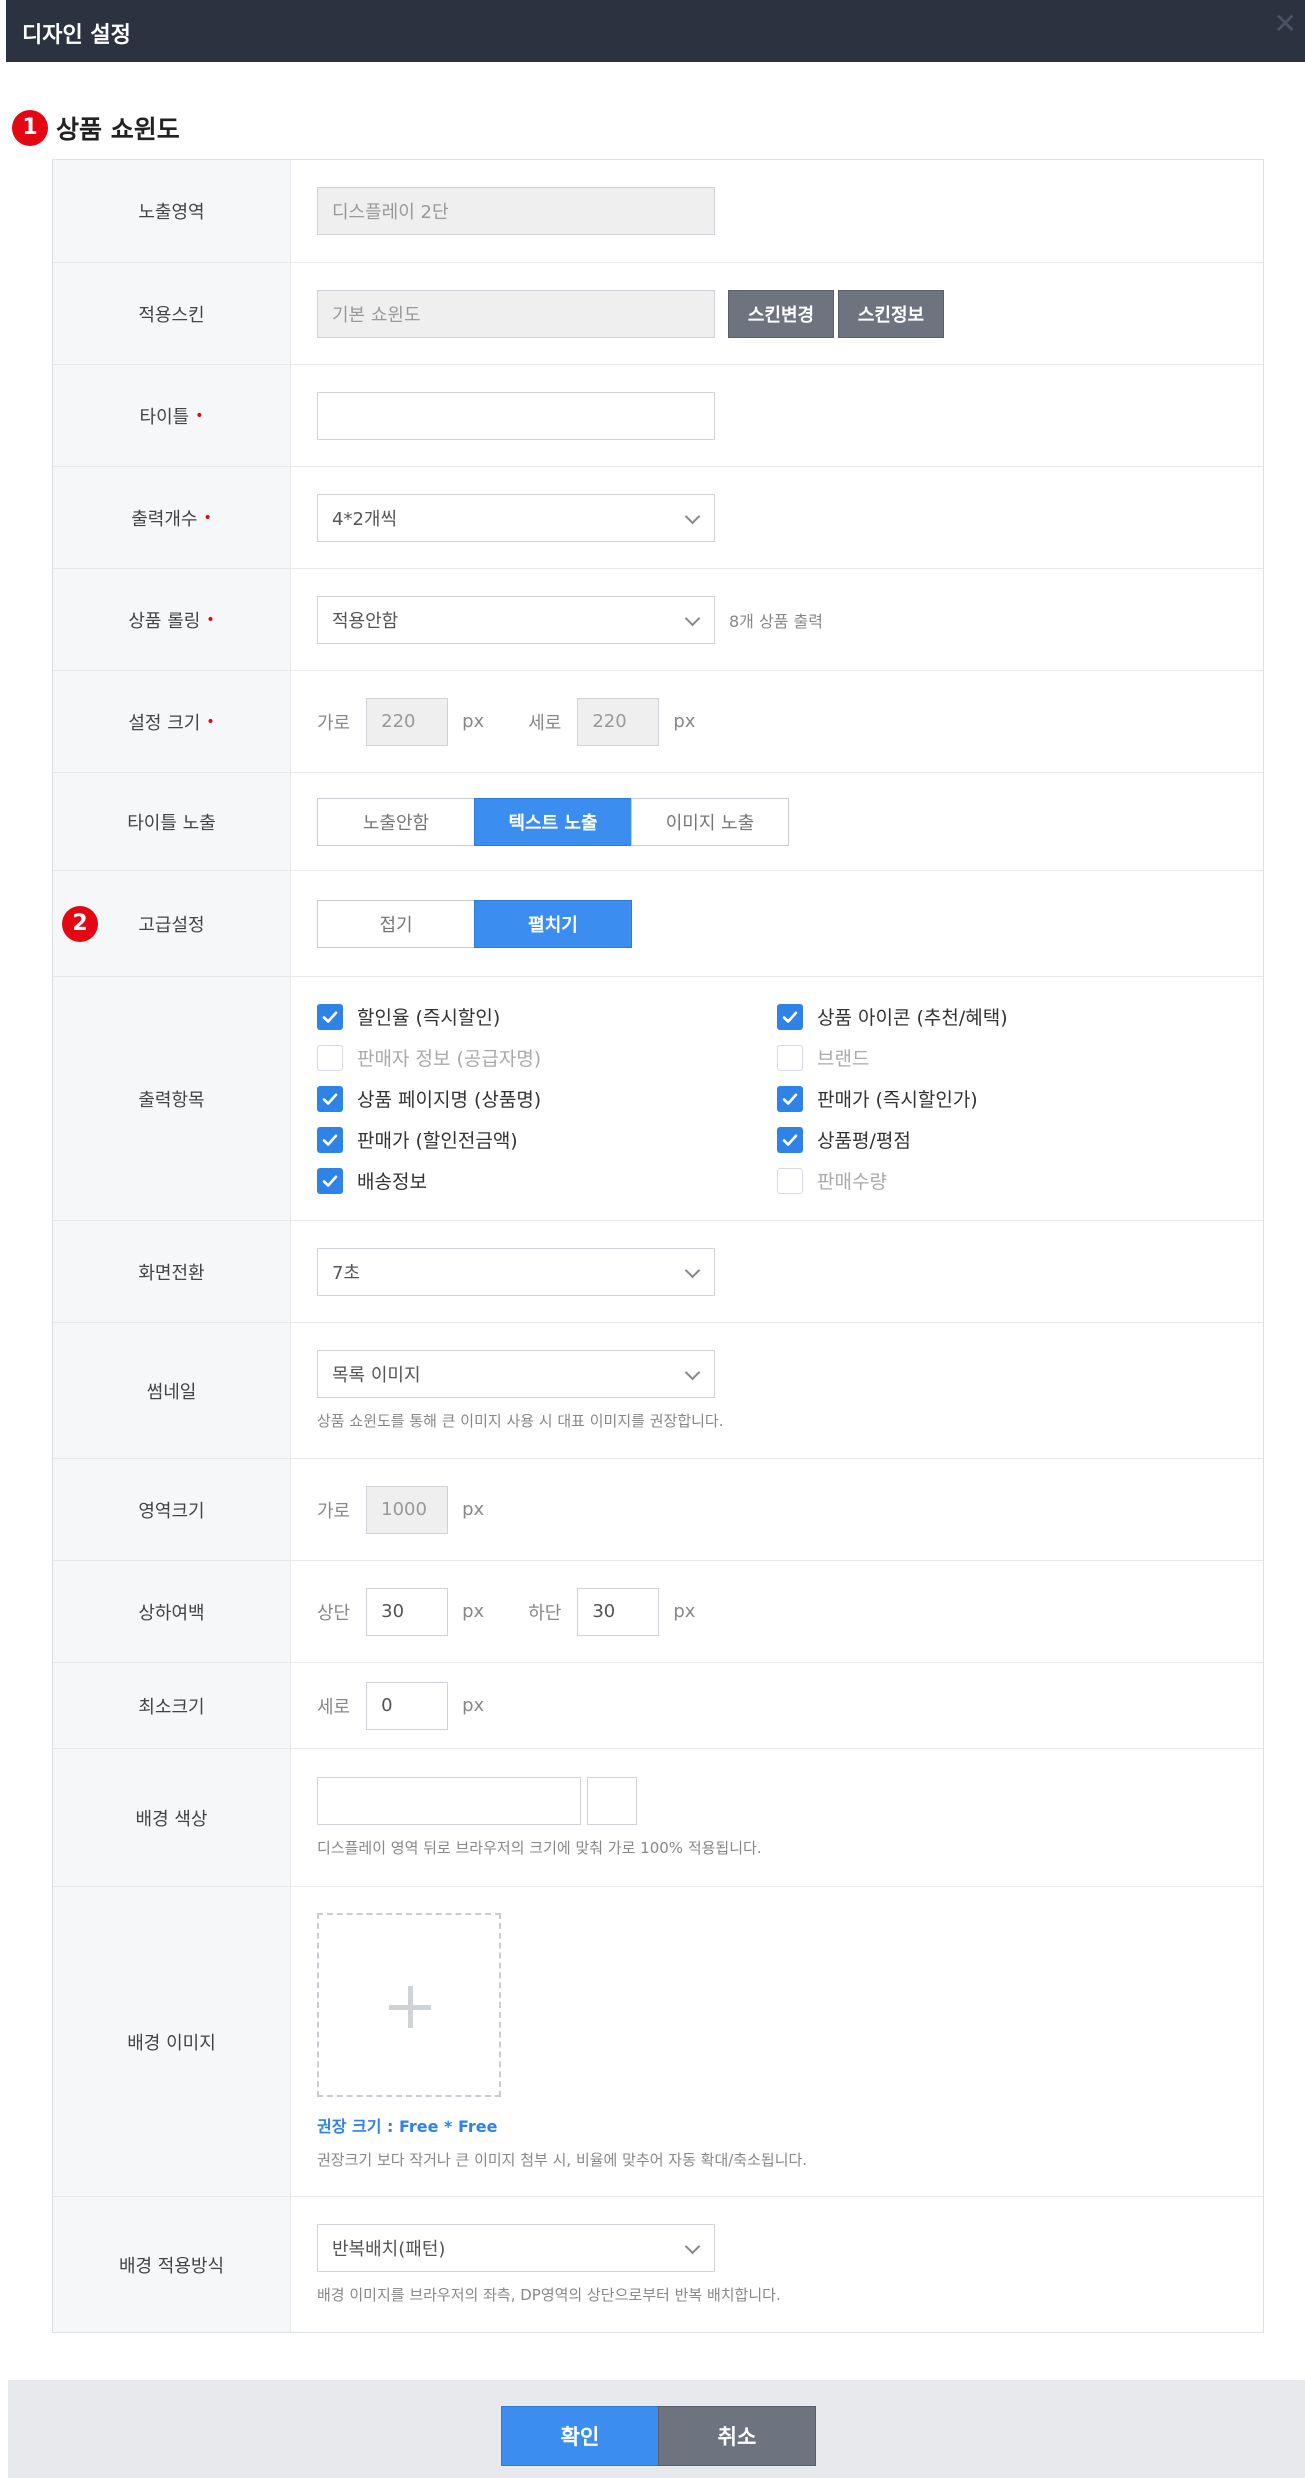 This screenshot has height=2478, width=1305. I want to click on close-icon: ✕, so click(1285, 24).